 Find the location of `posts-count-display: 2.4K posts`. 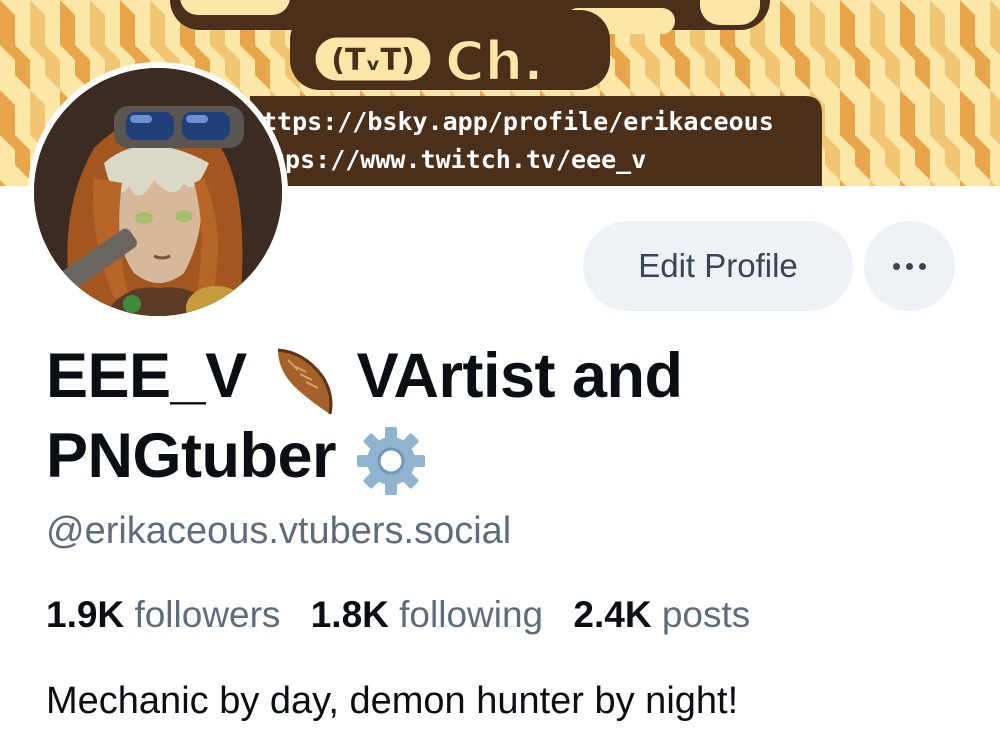

posts-count-display: 2.4K posts is located at coordinates (661, 614).